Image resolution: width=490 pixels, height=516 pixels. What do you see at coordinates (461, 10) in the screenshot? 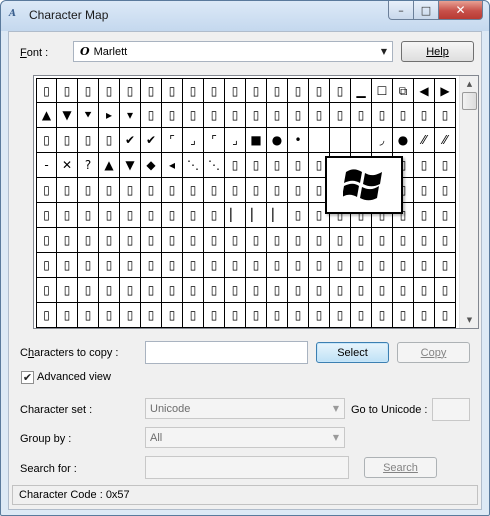
I see `close-button: ✕` at bounding box center [461, 10].